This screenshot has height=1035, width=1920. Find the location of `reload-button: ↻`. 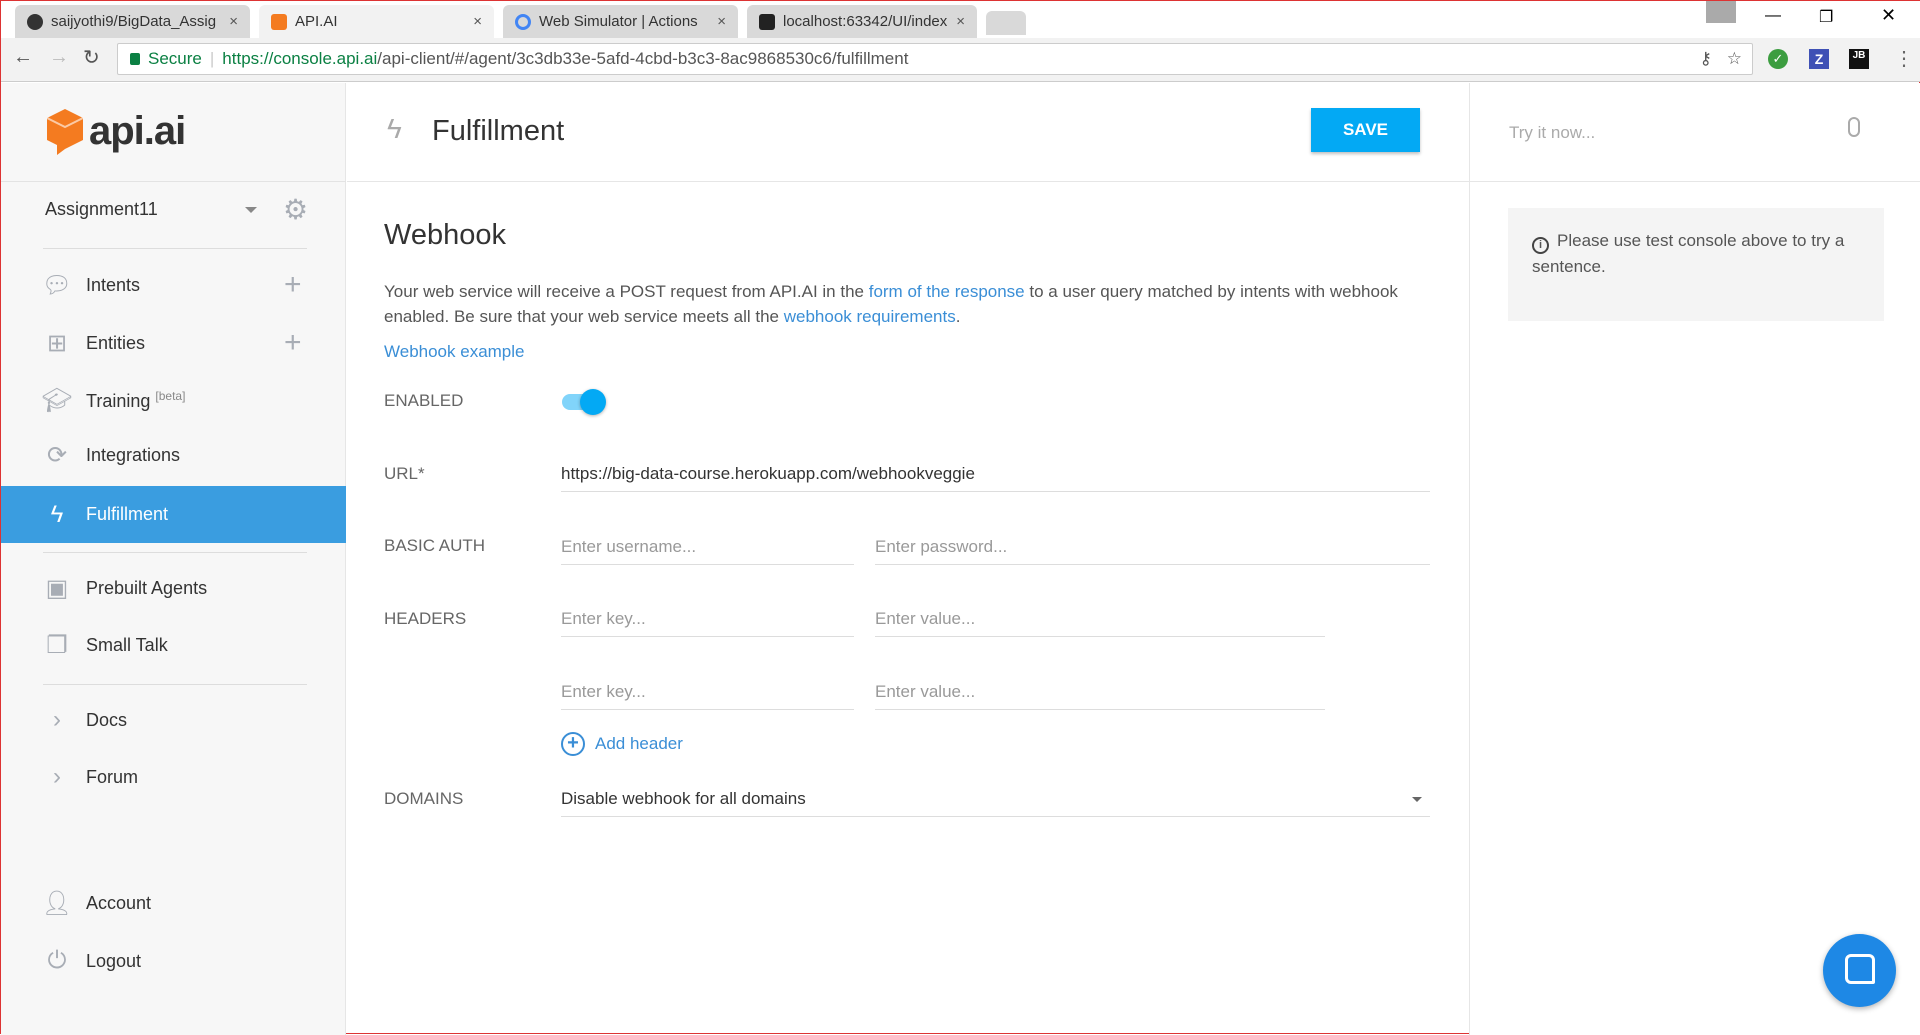

reload-button: ↻ is located at coordinates (91, 57).